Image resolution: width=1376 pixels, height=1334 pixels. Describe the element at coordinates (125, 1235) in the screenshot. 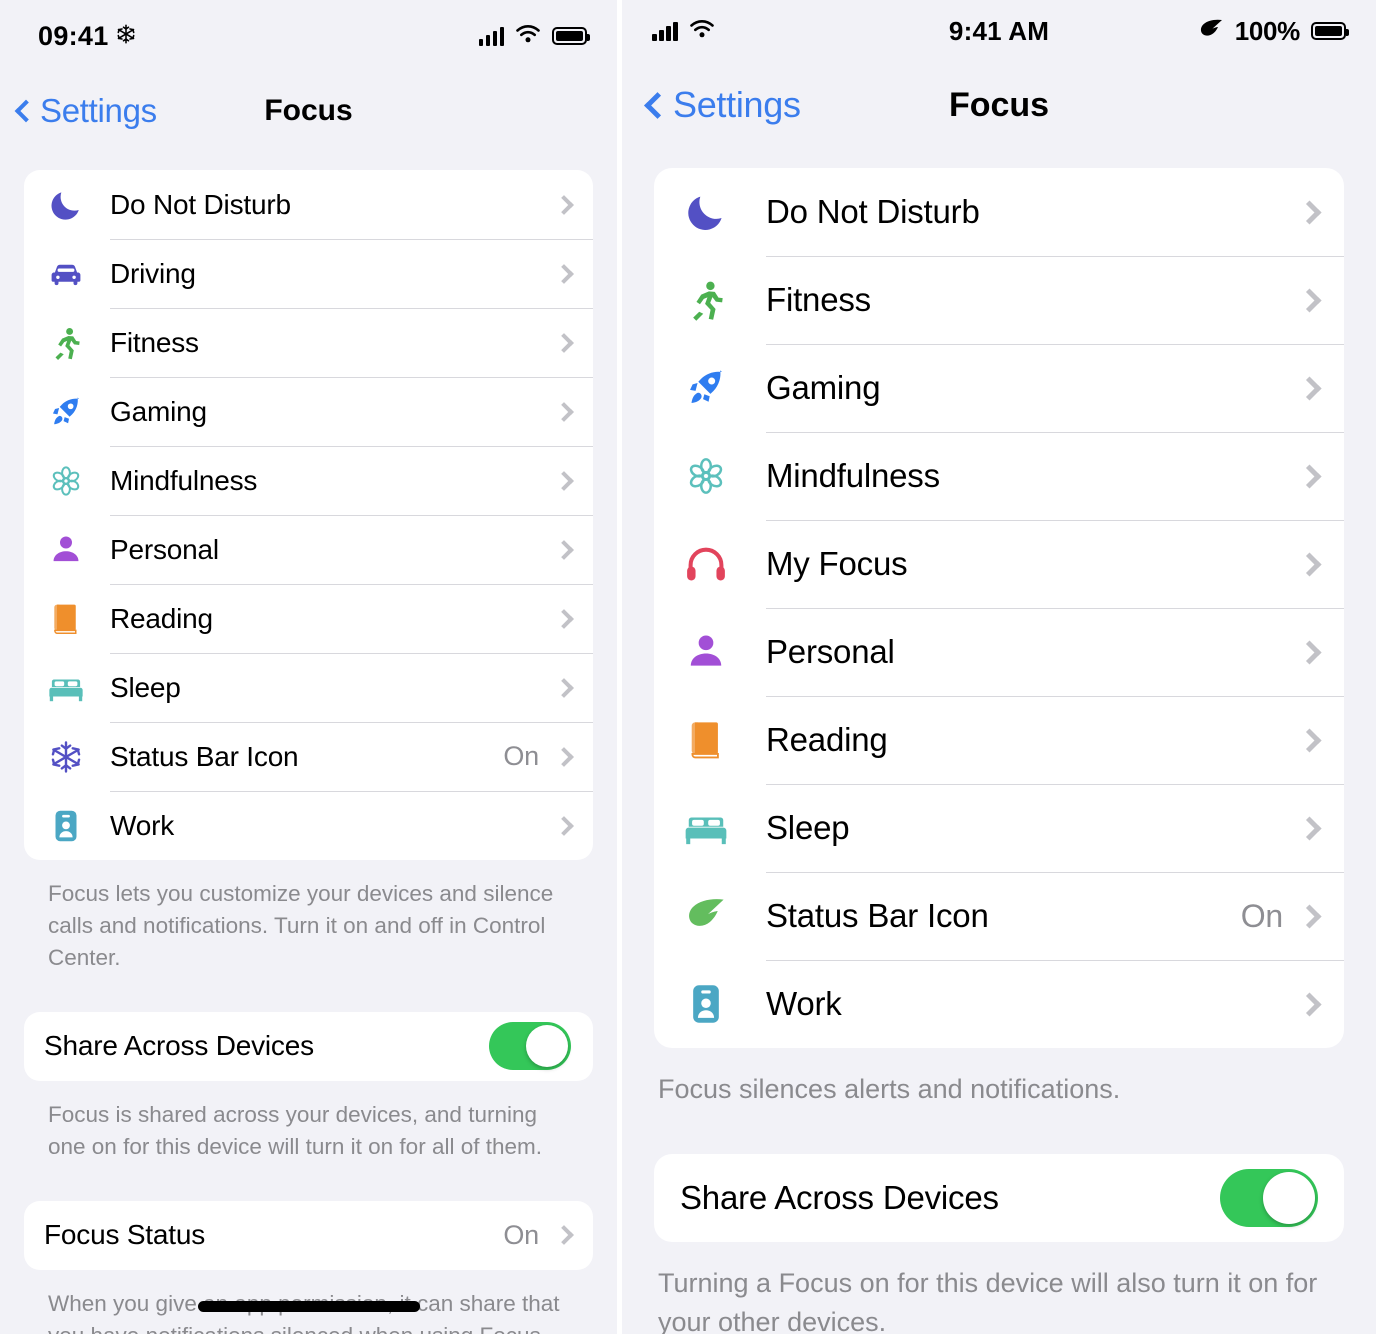

I see `focus-status-label: Focus Status` at that location.